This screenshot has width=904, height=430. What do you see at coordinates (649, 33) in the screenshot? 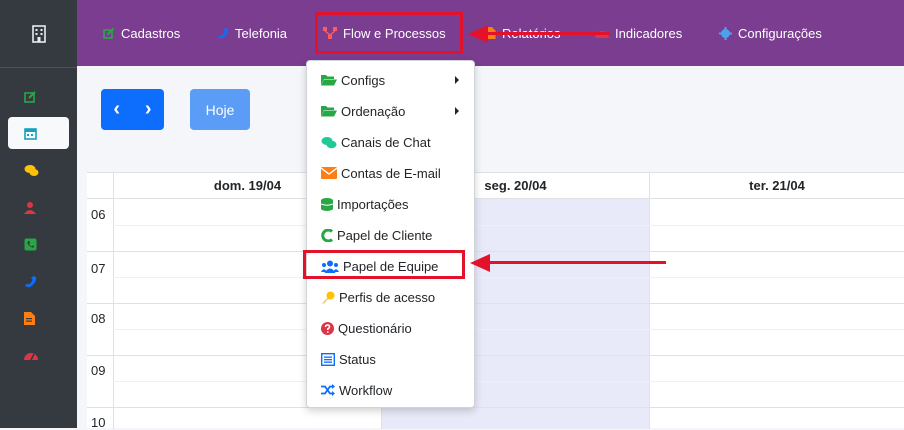
I see `nav-indicadores-label: Indicadores` at bounding box center [649, 33].